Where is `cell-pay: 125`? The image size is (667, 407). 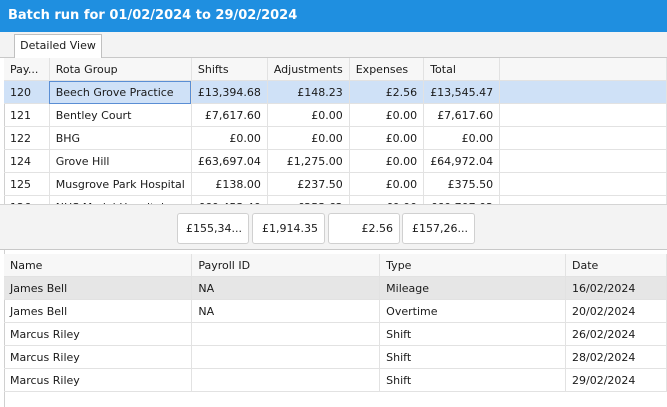
cell-pay: 125 is located at coordinates (27, 184).